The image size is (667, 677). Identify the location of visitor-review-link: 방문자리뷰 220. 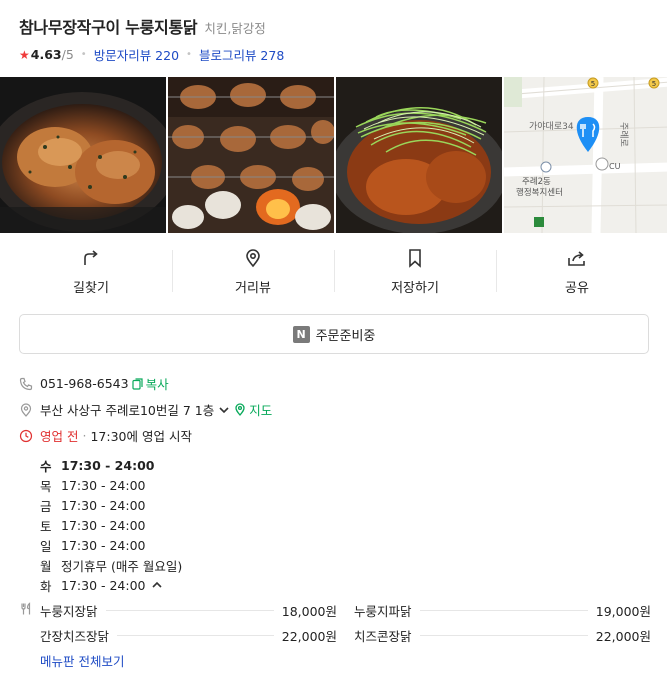
(136, 54).